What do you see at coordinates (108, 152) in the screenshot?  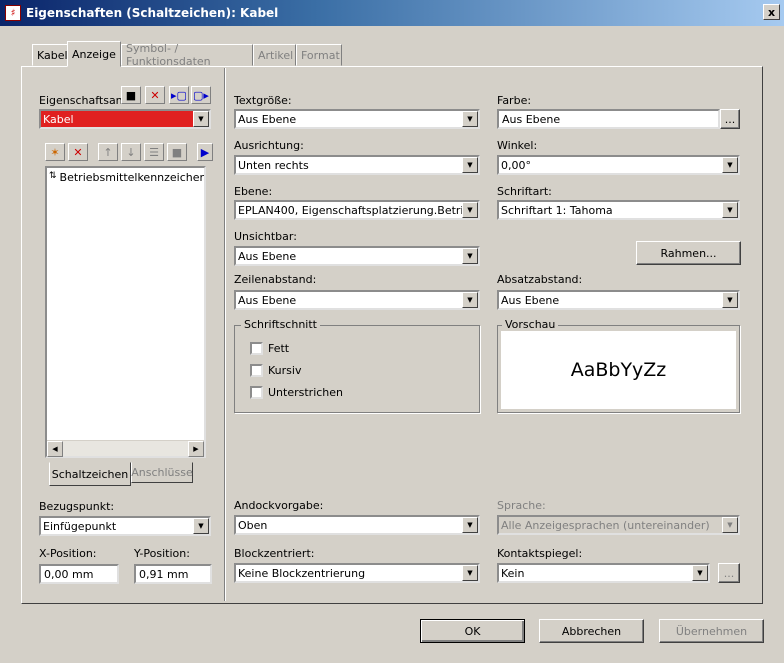 I see `move-up-icon: ↑` at bounding box center [108, 152].